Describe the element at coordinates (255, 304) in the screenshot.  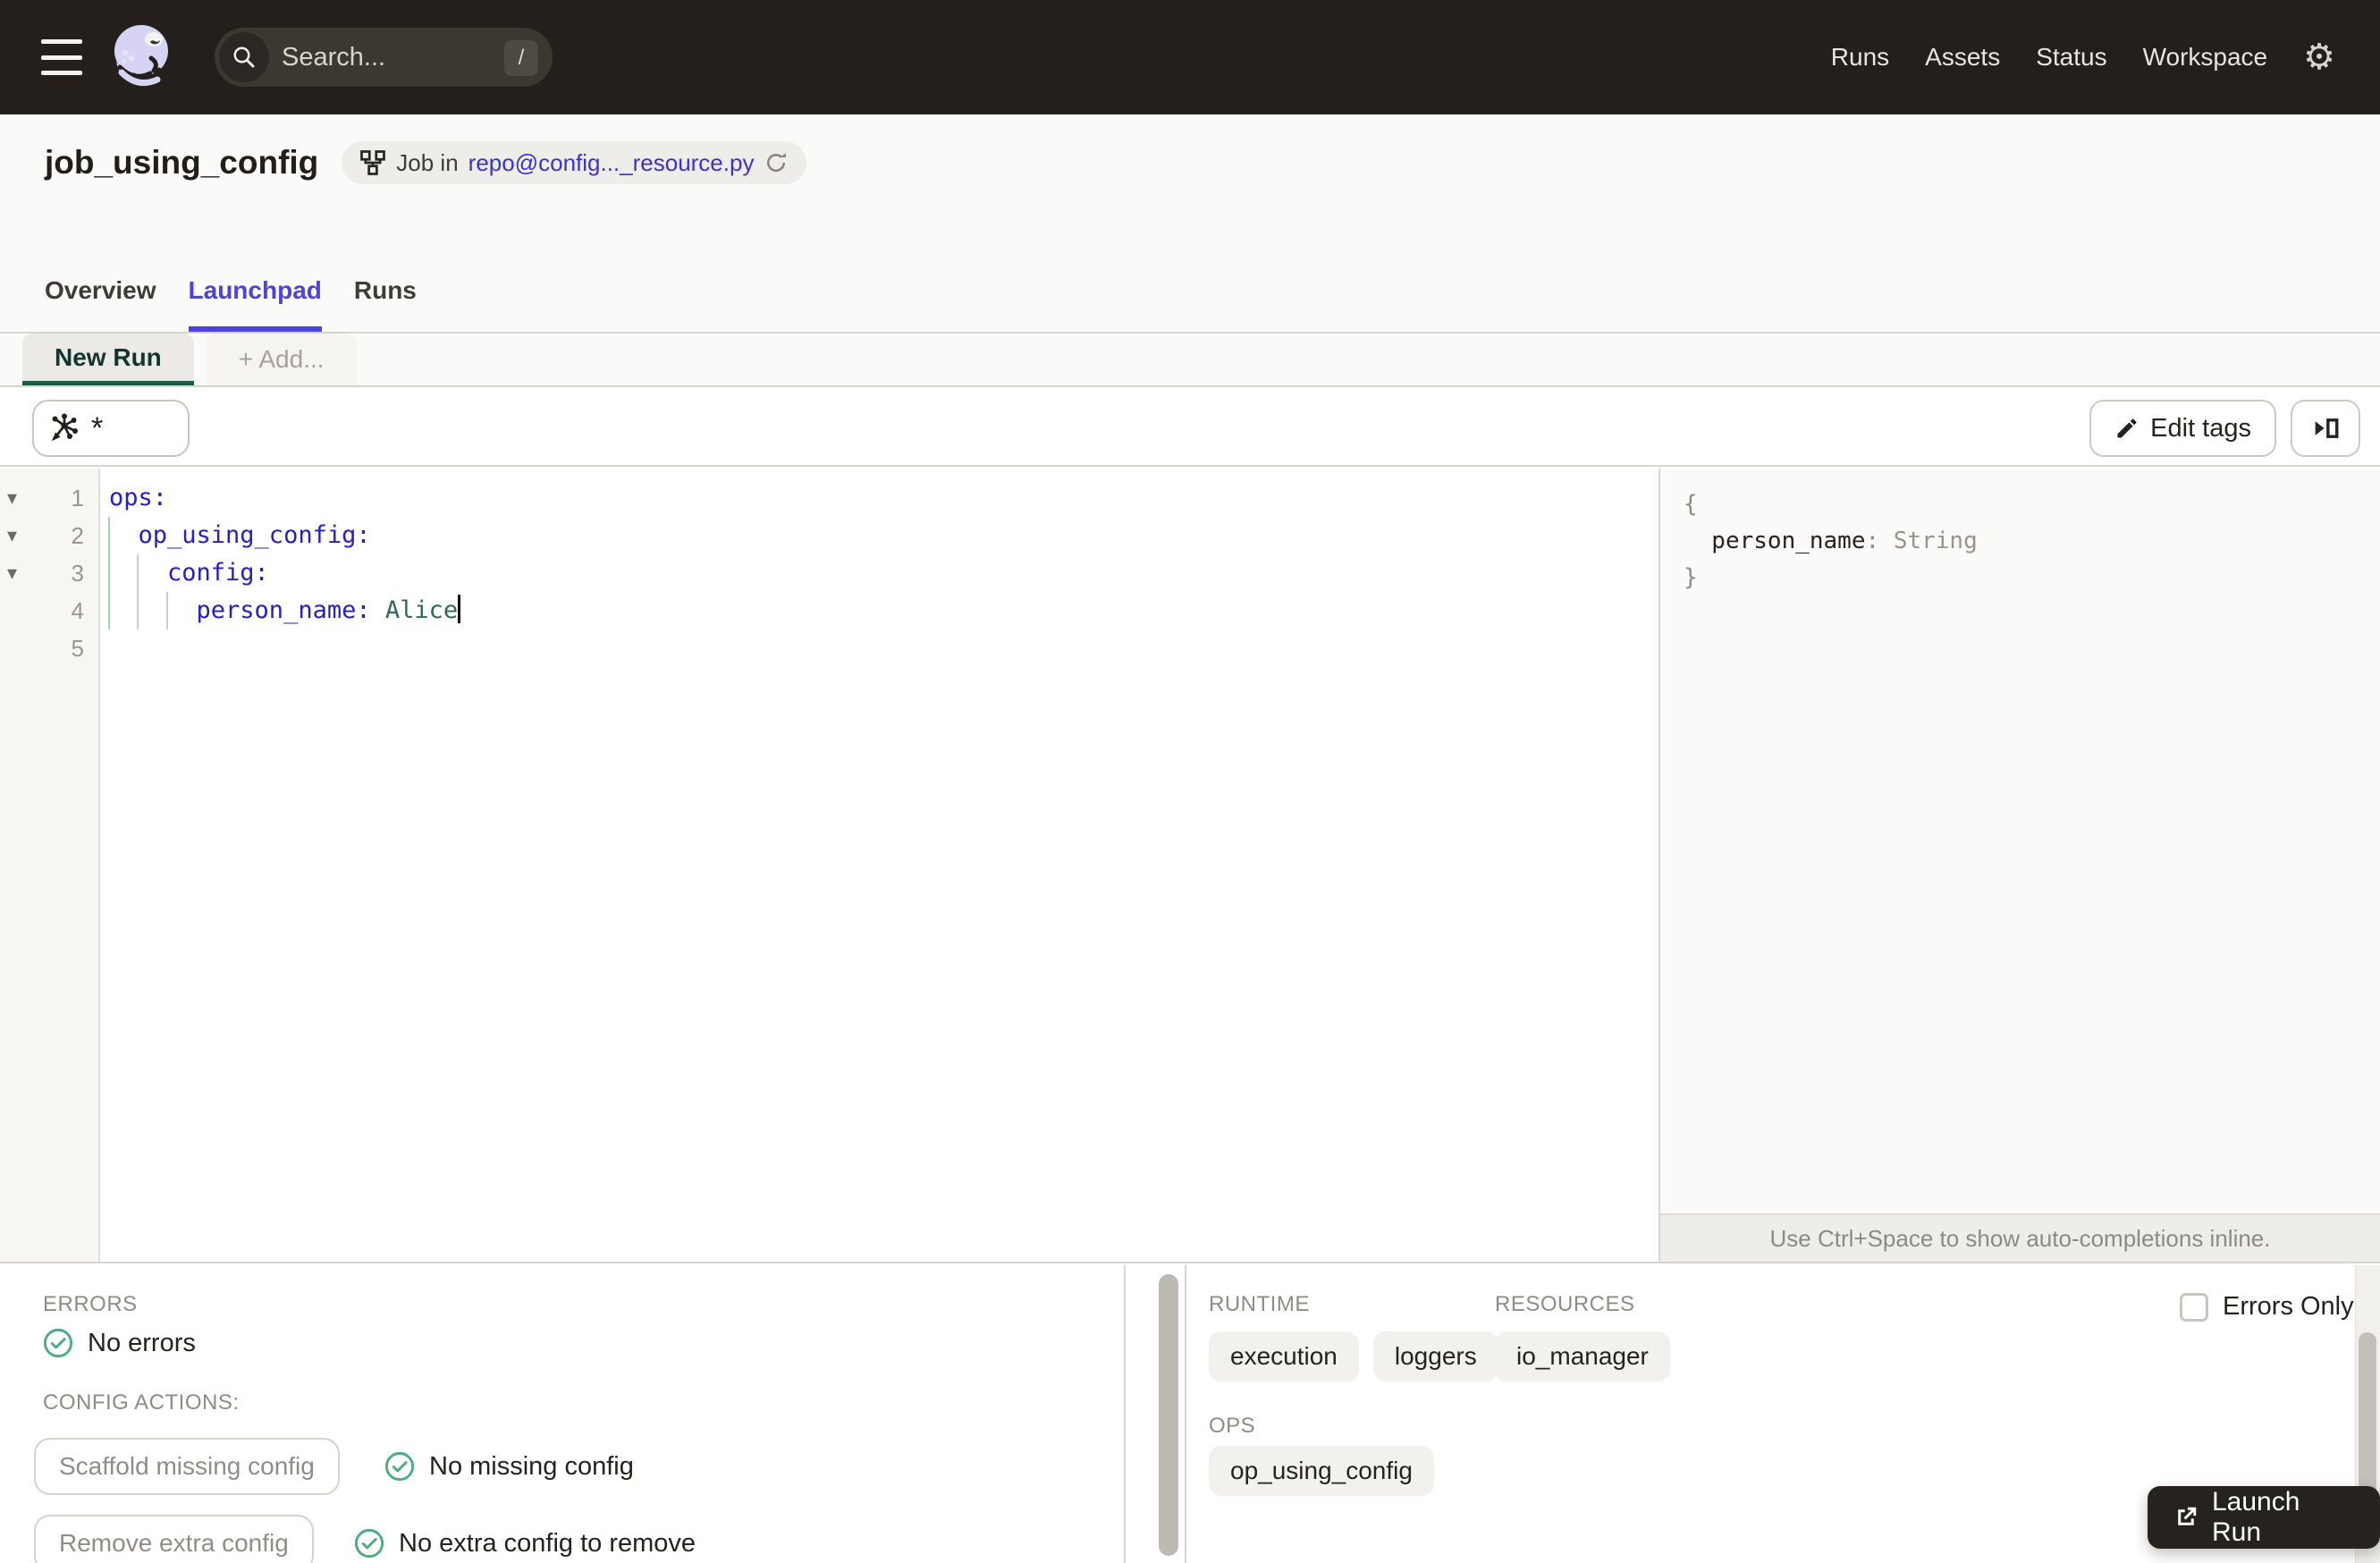
I see `tab-launchpad: Launchpad` at that location.